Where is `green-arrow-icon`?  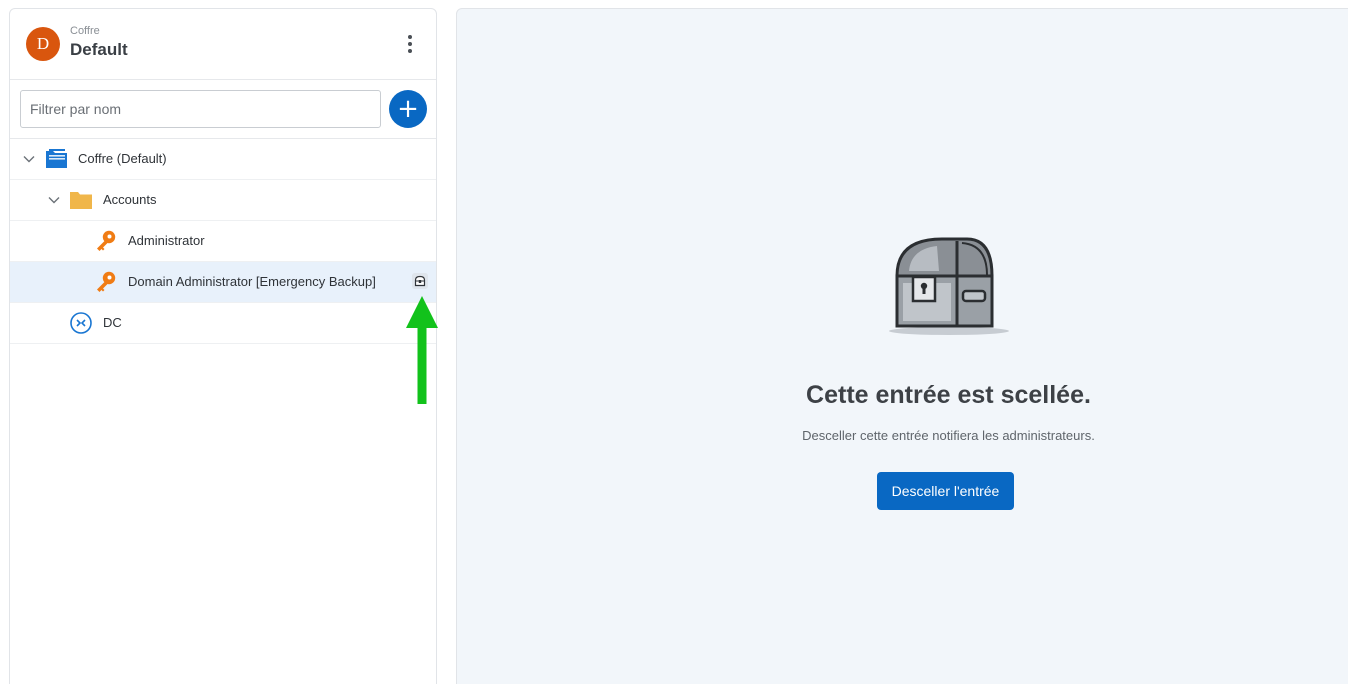 green-arrow-icon is located at coordinates (422, 350).